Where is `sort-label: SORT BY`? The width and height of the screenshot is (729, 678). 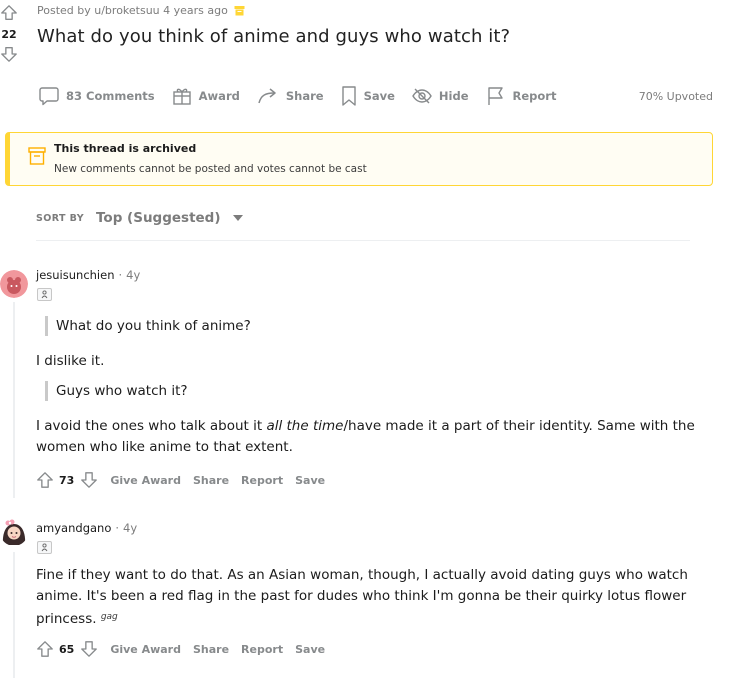
sort-label: SORT BY is located at coordinates (60, 218).